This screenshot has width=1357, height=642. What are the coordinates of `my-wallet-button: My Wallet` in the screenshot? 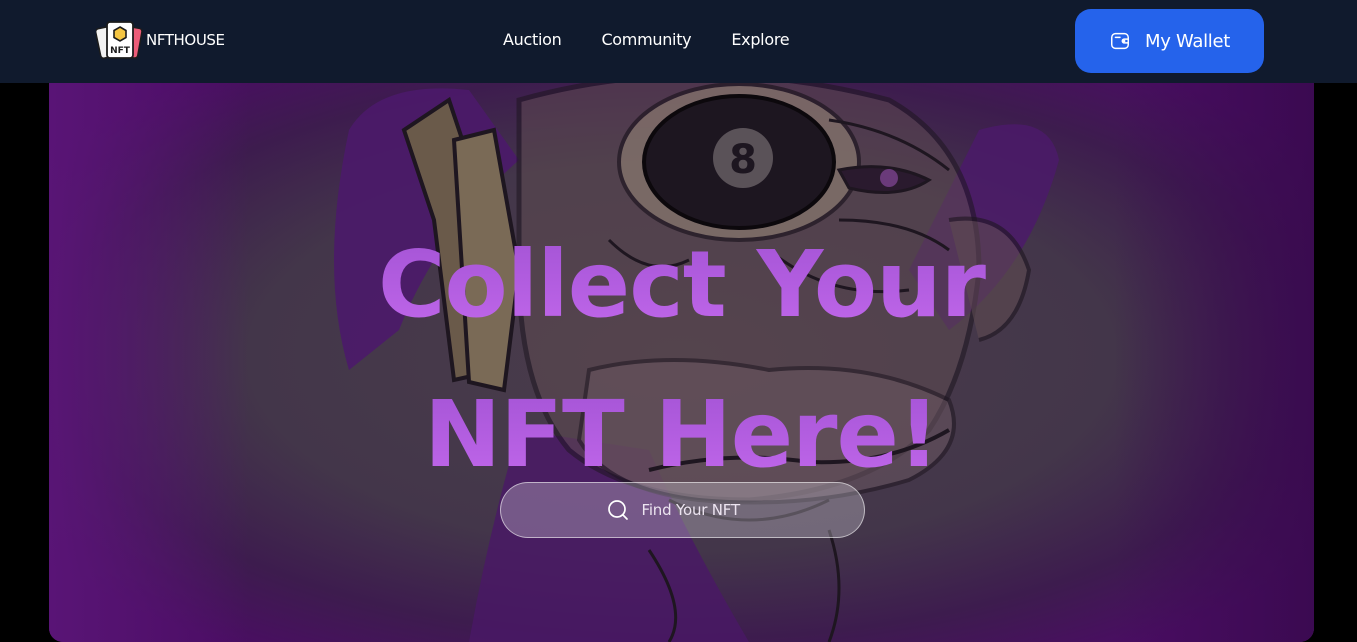 It's located at (1169, 41).